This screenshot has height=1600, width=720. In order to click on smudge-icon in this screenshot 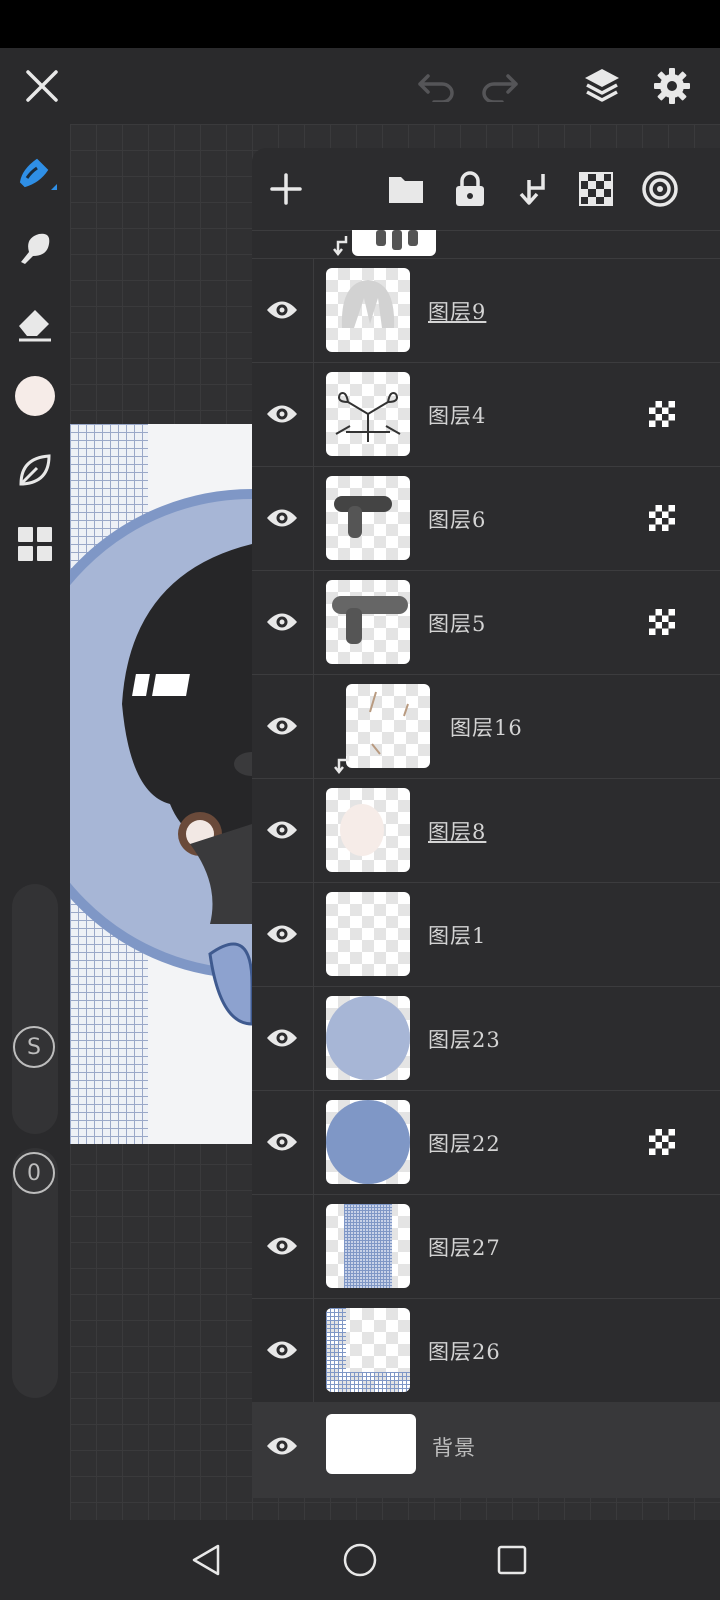, I will do `click(35, 248)`.